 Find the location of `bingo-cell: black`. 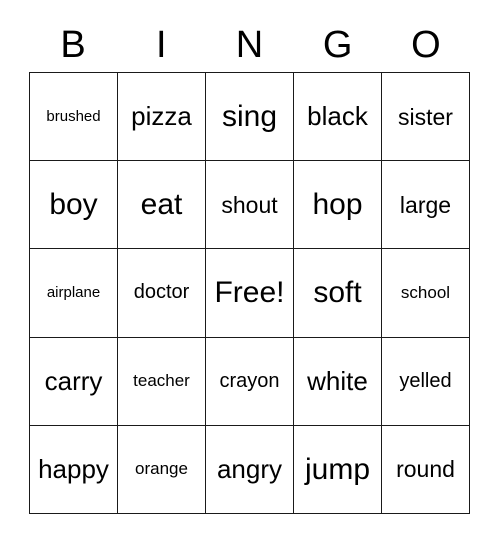

bingo-cell: black is located at coordinates (338, 117).